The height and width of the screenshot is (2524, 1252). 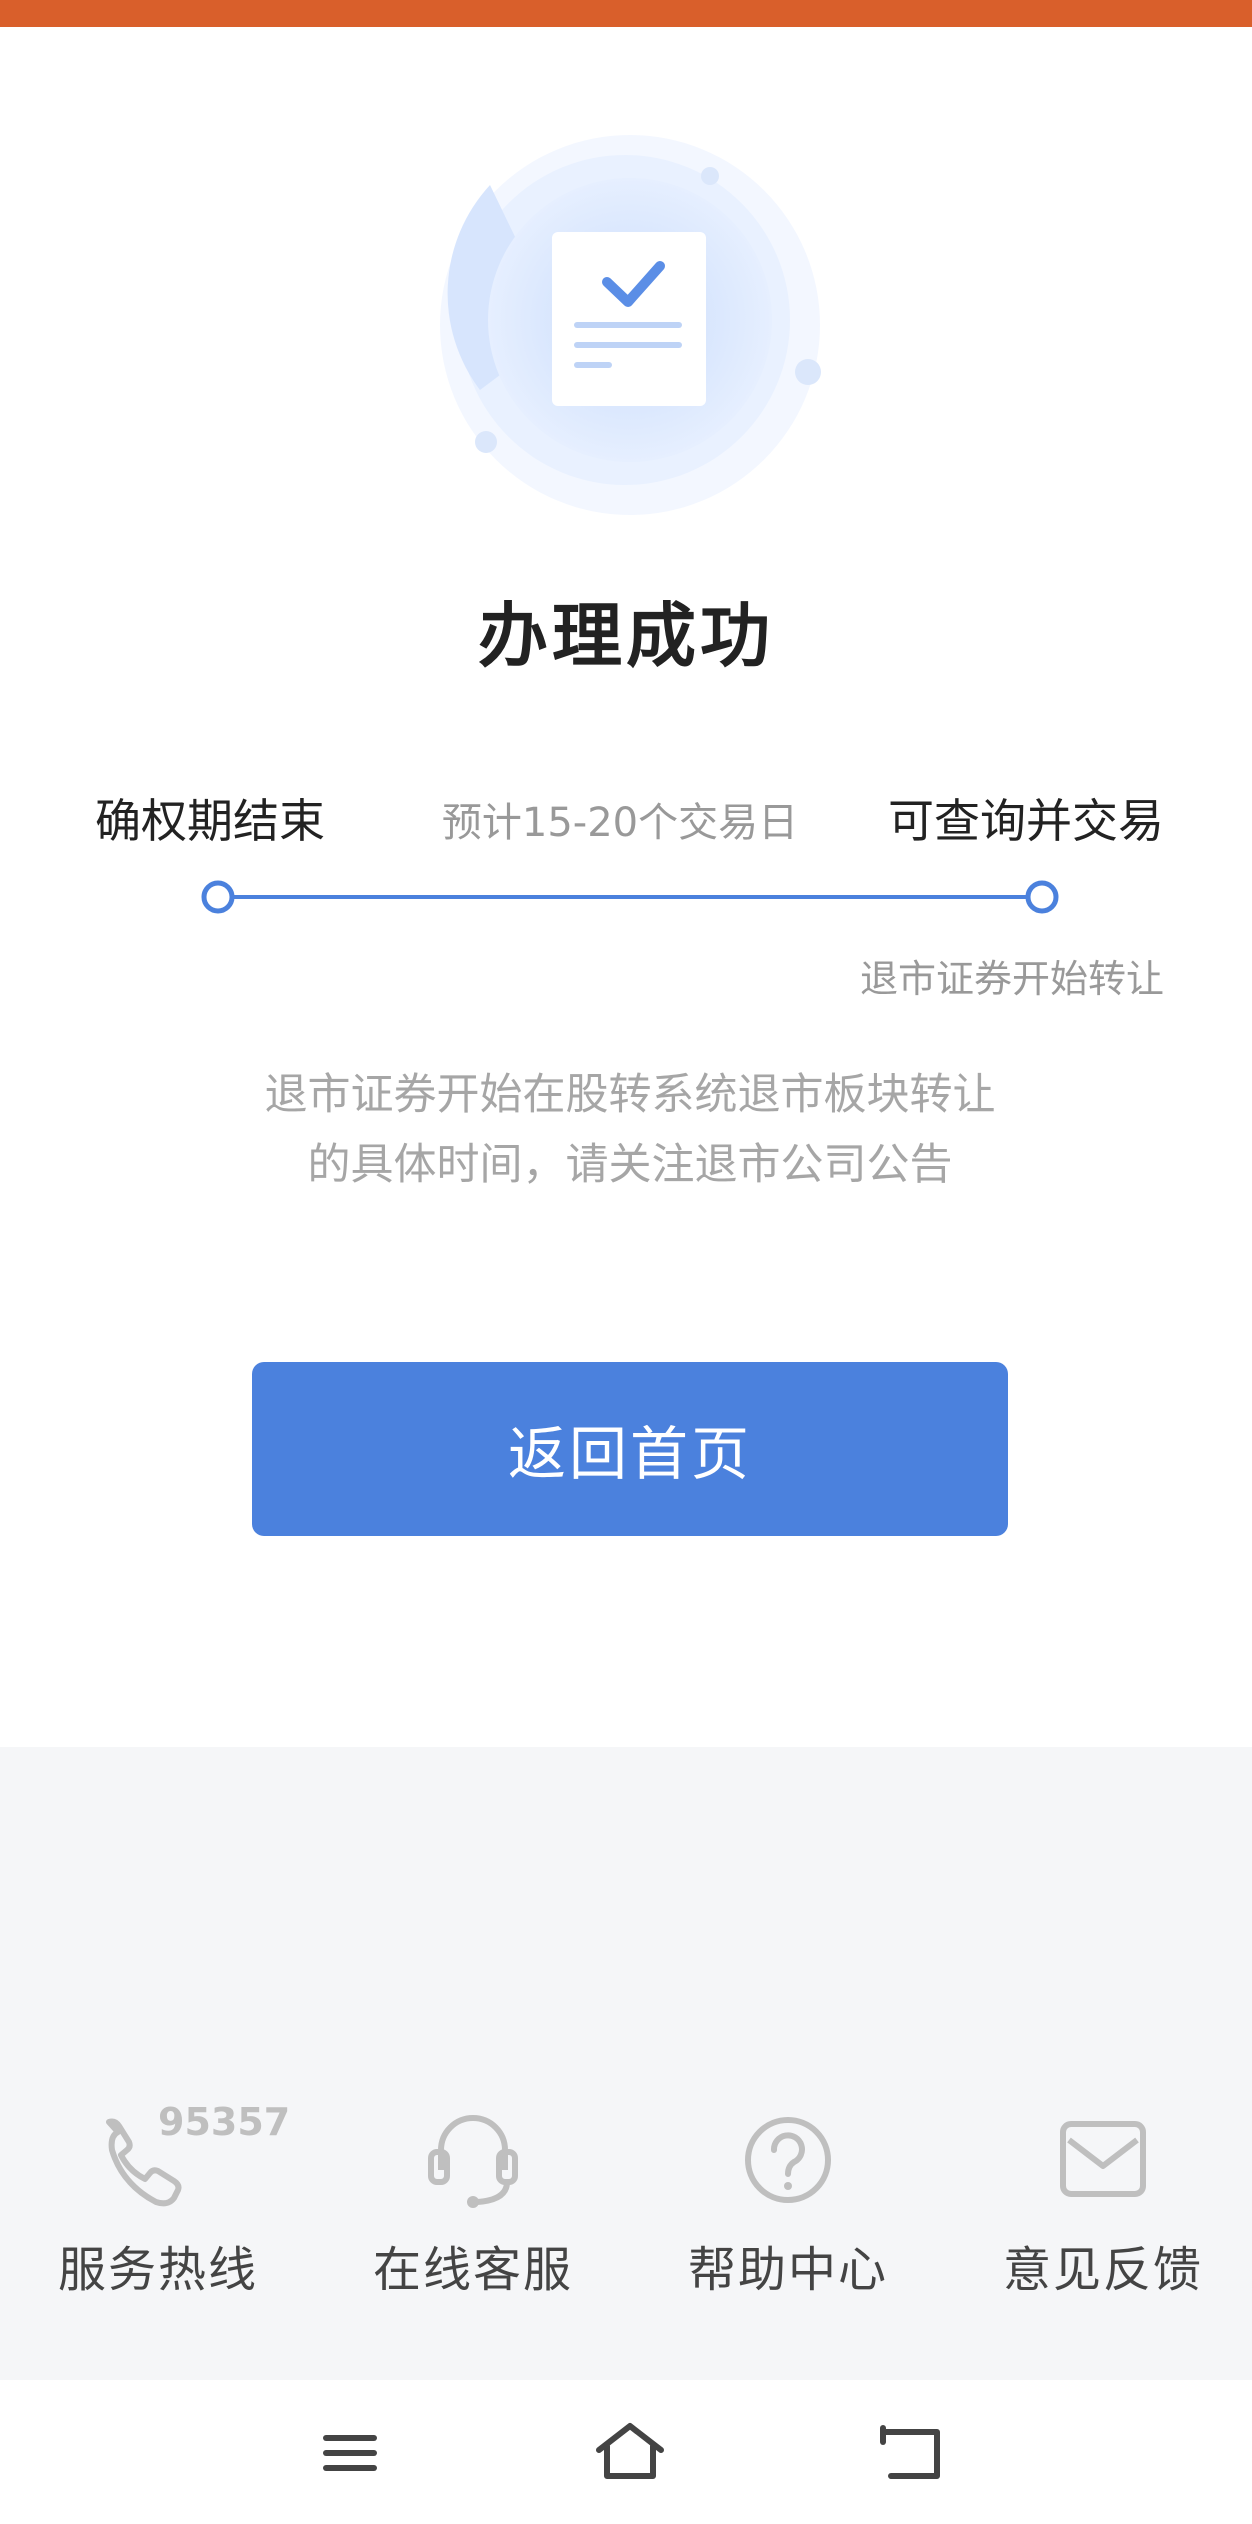 I want to click on step-start-label: 确权期结束, so click(x=210, y=821).